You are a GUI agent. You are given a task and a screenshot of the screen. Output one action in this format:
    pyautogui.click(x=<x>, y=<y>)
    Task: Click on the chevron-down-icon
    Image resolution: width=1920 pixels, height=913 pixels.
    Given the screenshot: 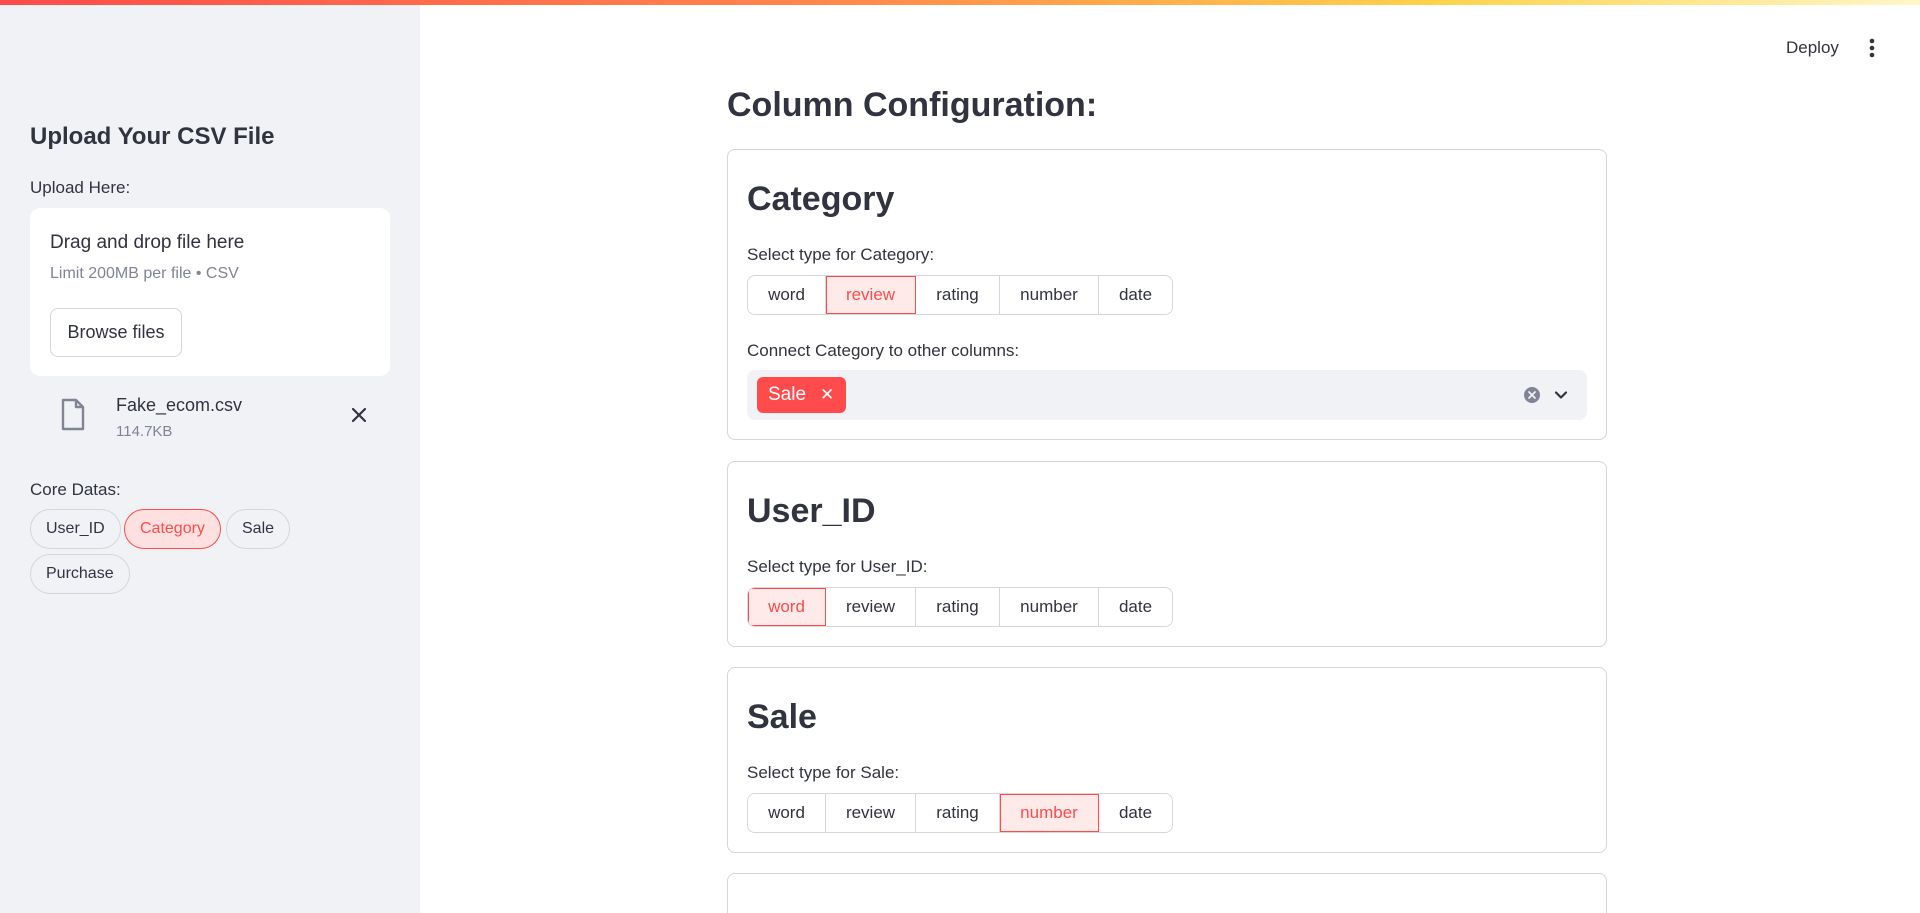 What is the action you would take?
    pyautogui.click(x=1561, y=395)
    